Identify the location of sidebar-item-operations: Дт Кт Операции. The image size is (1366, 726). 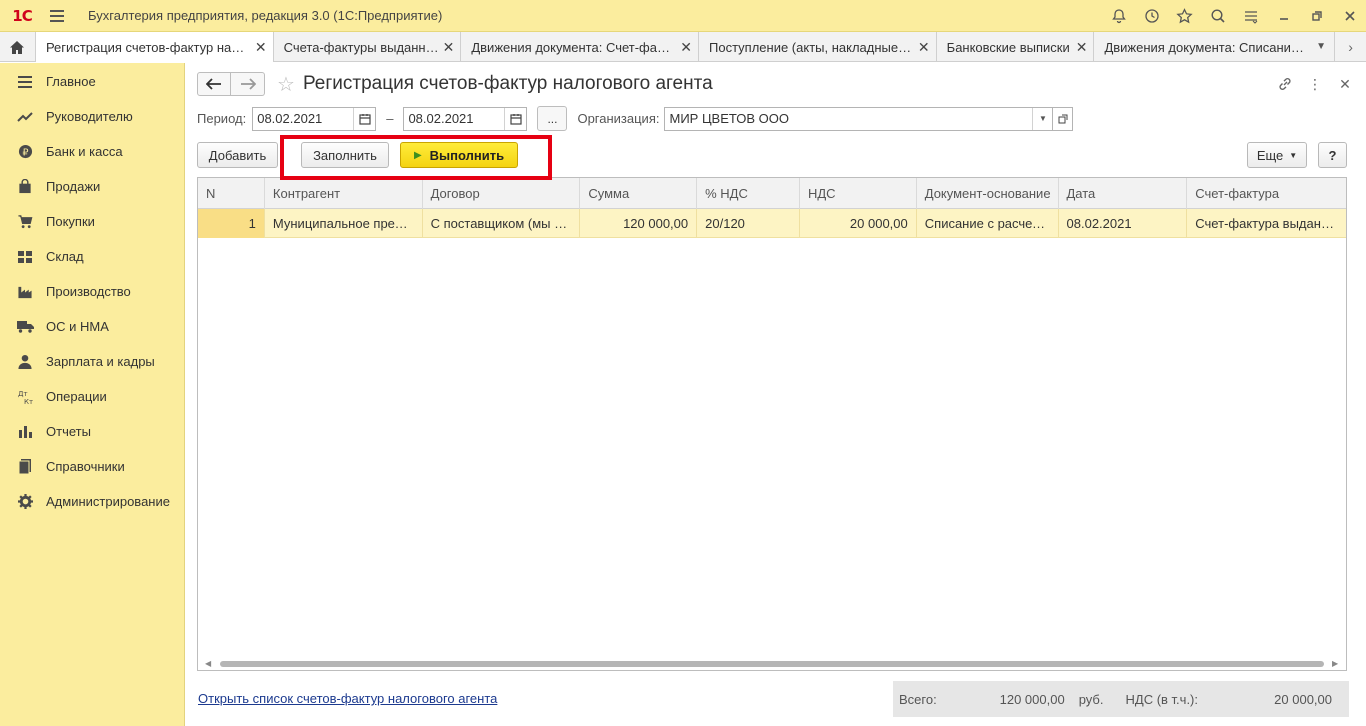
(92, 396).